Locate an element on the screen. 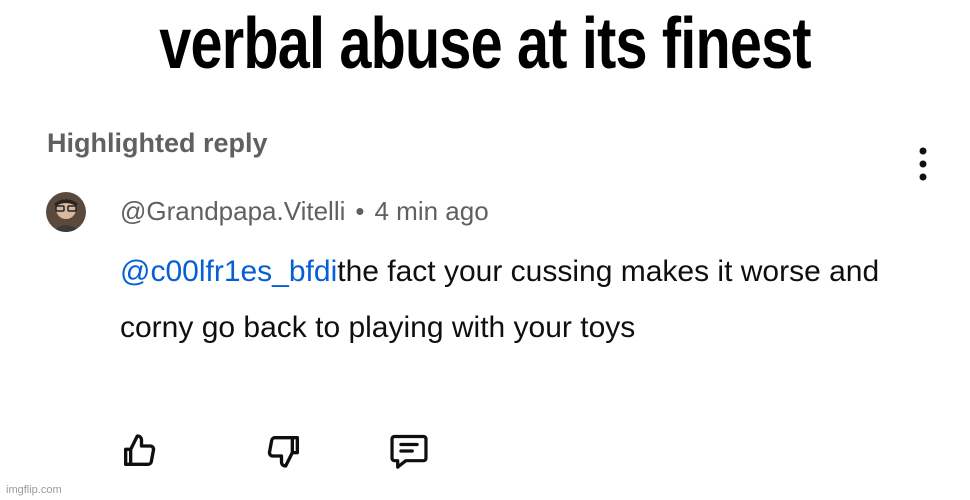 This screenshot has width=970, height=500. mention-link: @c00lfr1es_bfdi is located at coordinates (228, 271).